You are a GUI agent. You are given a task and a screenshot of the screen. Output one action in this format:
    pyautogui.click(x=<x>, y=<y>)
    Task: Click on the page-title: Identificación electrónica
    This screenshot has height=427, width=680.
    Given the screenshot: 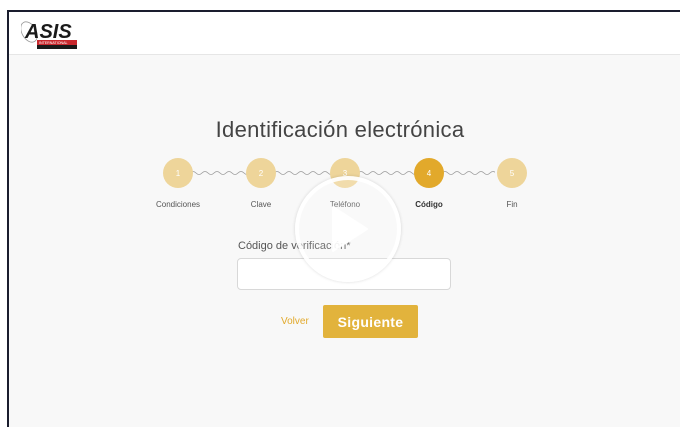 What is the action you would take?
    pyautogui.click(x=340, y=129)
    